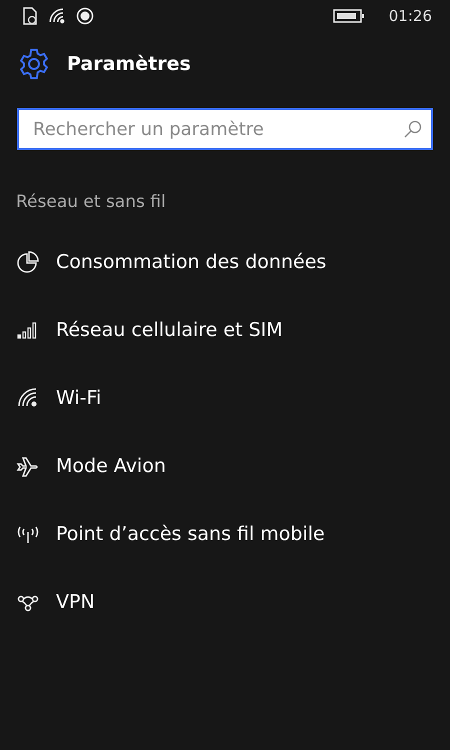 This screenshot has width=450, height=750. What do you see at coordinates (348, 16) in the screenshot?
I see `battery-icon` at bounding box center [348, 16].